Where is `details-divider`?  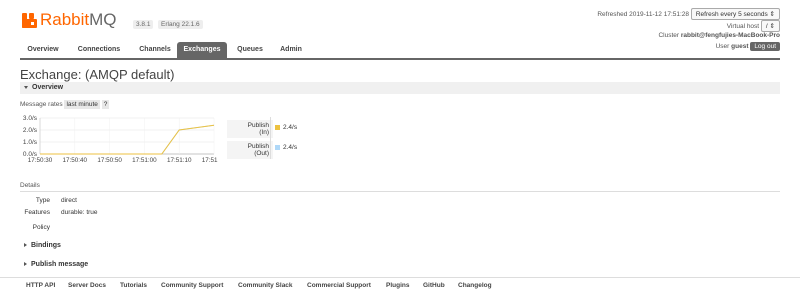
details-divider is located at coordinates (400, 191).